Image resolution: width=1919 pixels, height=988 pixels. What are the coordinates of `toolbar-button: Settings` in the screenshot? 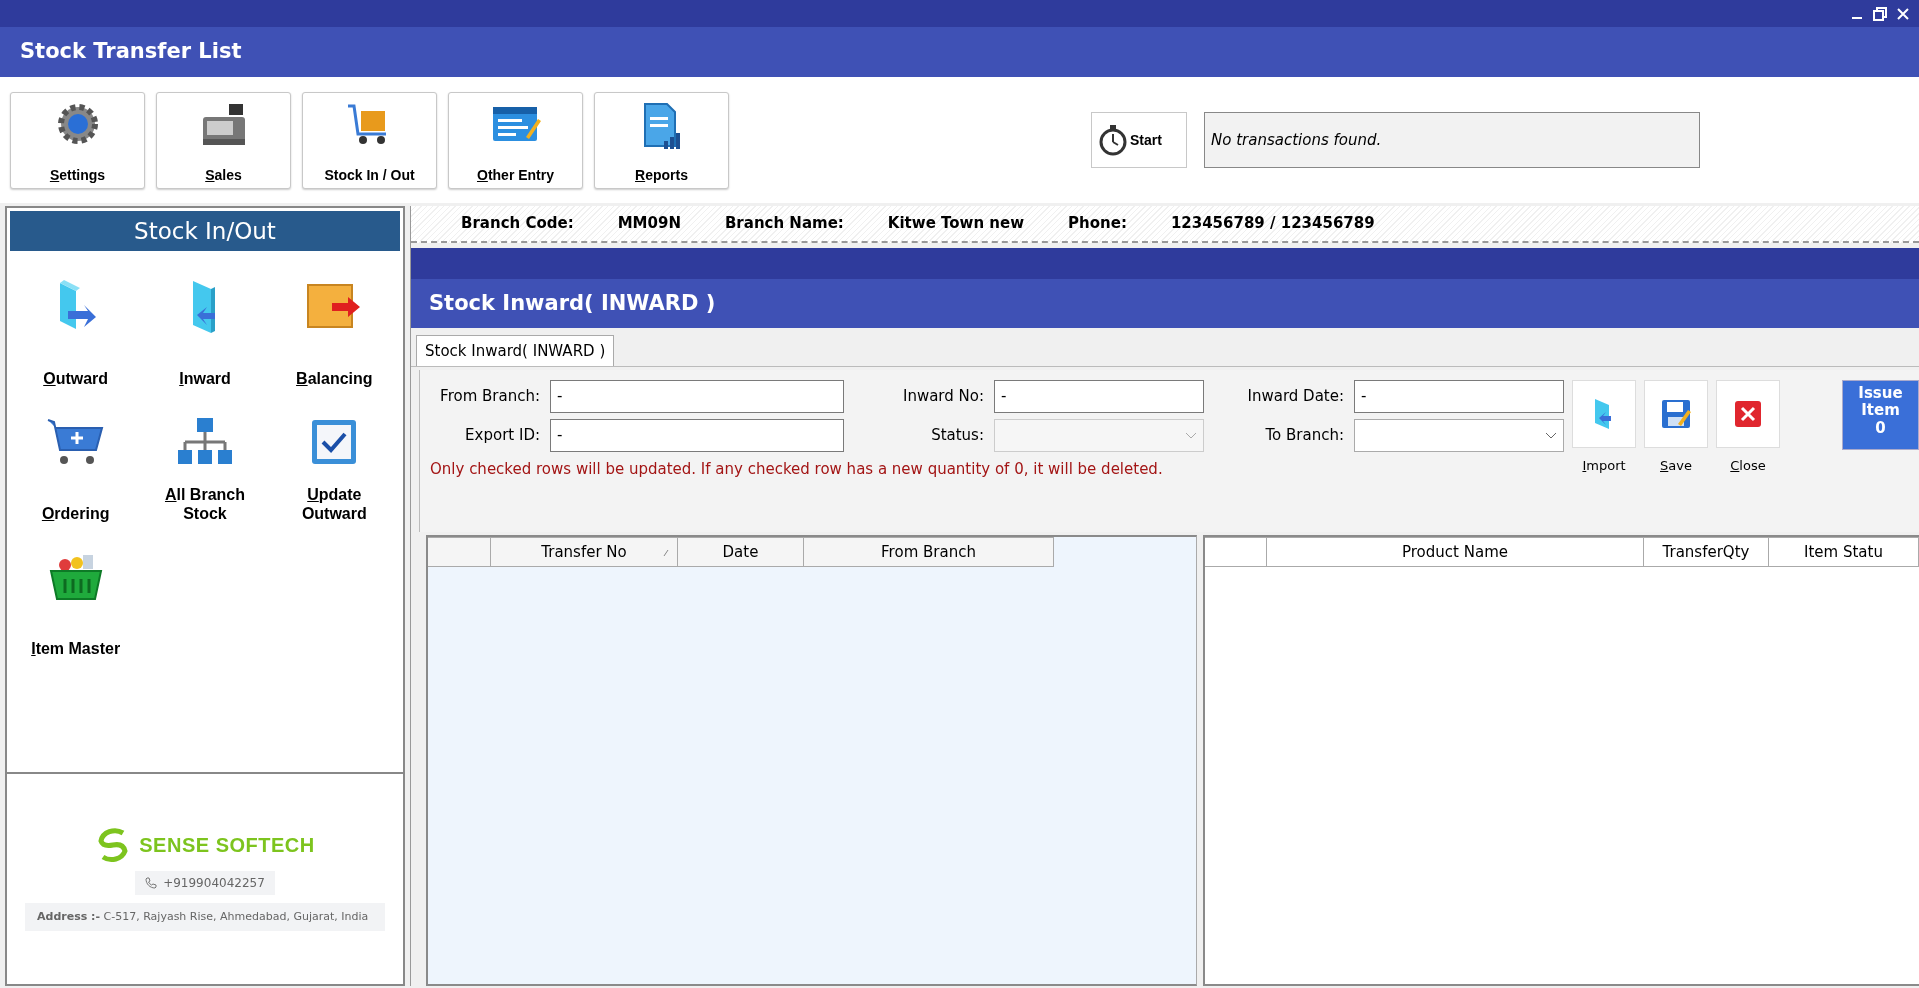 It's located at (77, 140).